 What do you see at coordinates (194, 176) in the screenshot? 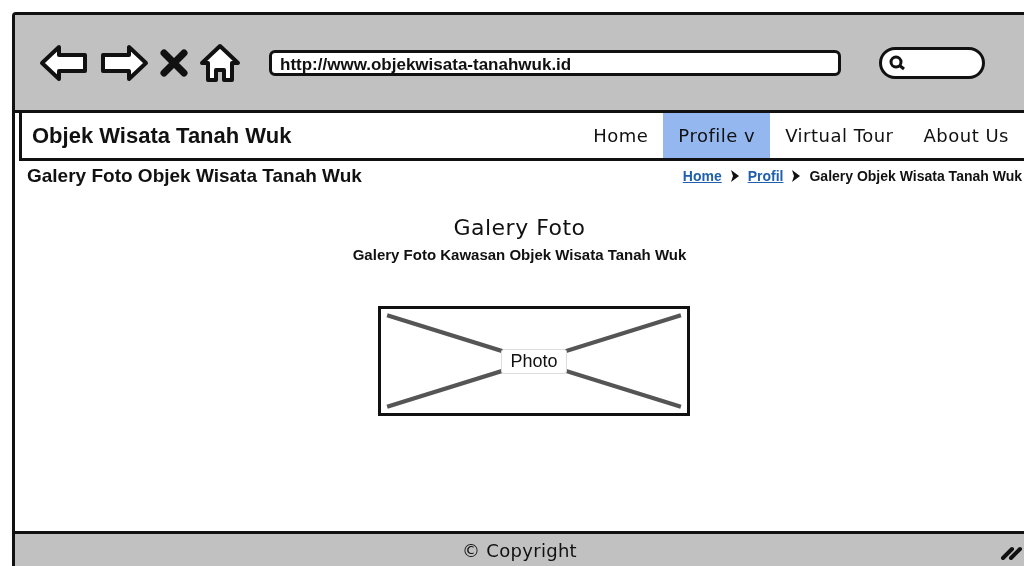
I see `page-title: Galery Foto Objek Wisata Tanah Wuk` at bounding box center [194, 176].